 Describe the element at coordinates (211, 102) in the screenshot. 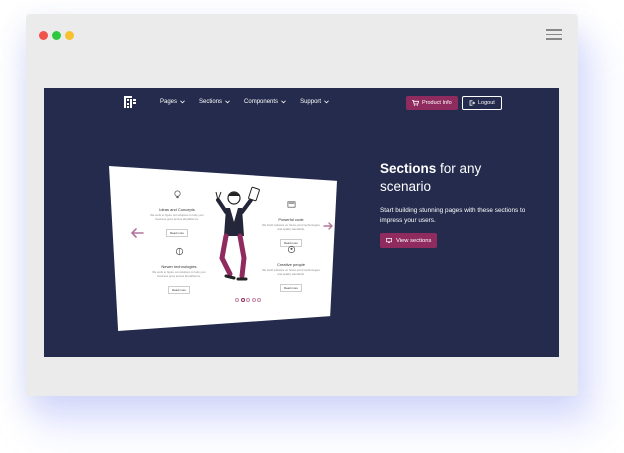

I see `nav-item-label: Sections` at that location.